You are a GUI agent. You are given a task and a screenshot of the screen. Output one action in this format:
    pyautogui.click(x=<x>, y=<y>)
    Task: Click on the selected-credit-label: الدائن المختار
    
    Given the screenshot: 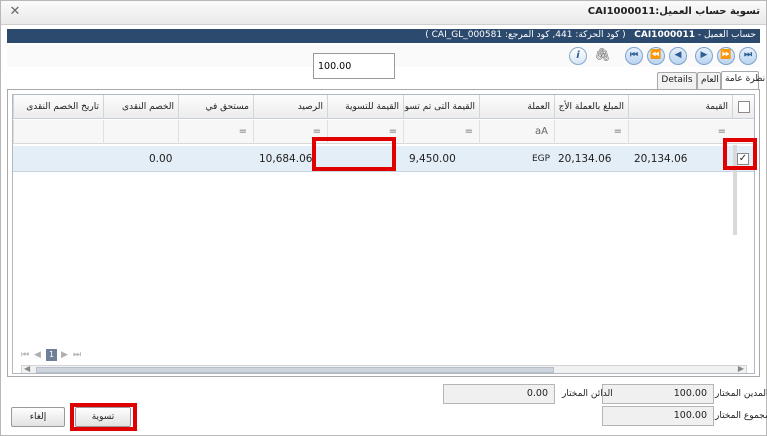 What is the action you would take?
    pyautogui.click(x=587, y=394)
    